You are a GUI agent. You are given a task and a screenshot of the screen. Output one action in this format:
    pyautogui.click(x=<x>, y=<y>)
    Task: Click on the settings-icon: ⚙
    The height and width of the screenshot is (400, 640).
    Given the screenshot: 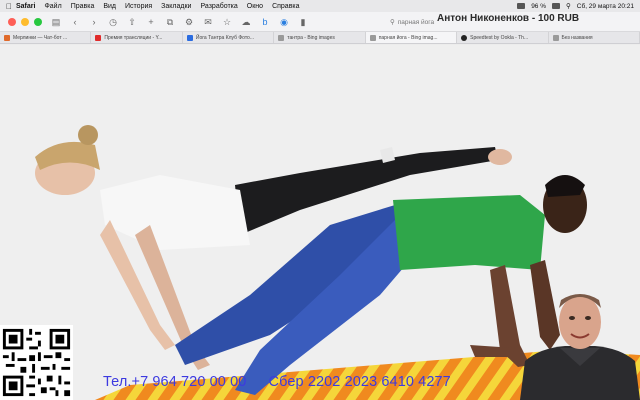 What is the action you would take?
    pyautogui.click(x=189, y=22)
    